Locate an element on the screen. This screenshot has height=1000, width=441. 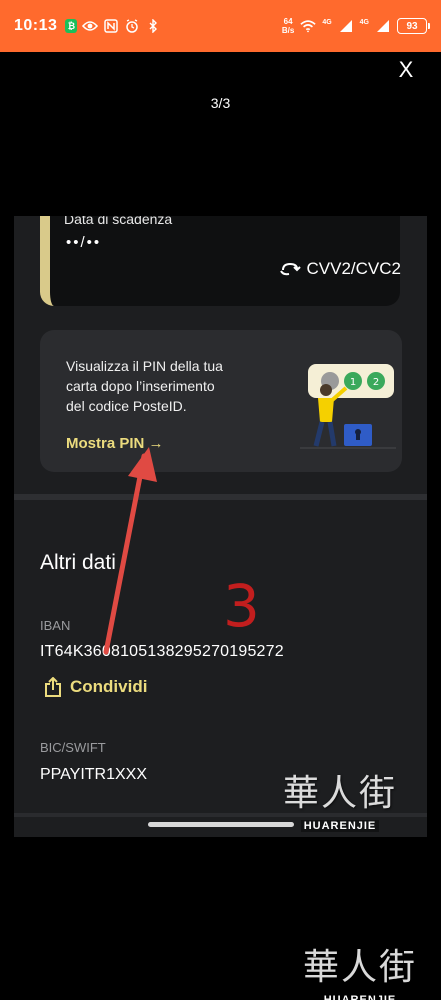
notification-icons: ₿ is located at coordinates (113, 26).